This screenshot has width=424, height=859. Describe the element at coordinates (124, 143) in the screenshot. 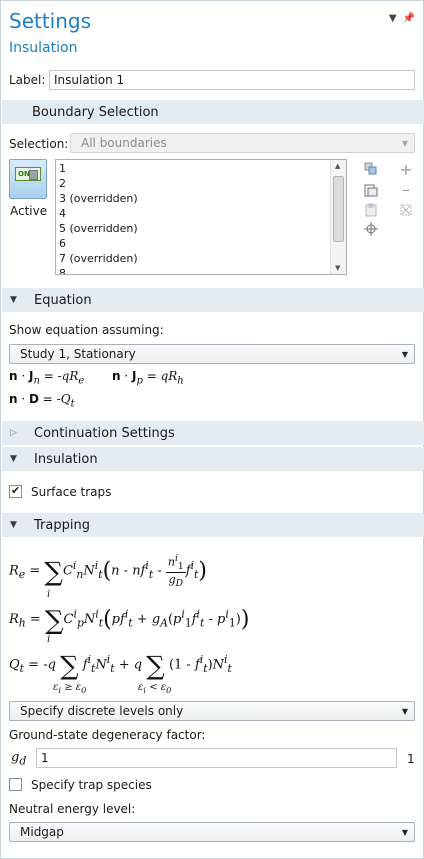

I see `selection-value: All boundaries` at that location.